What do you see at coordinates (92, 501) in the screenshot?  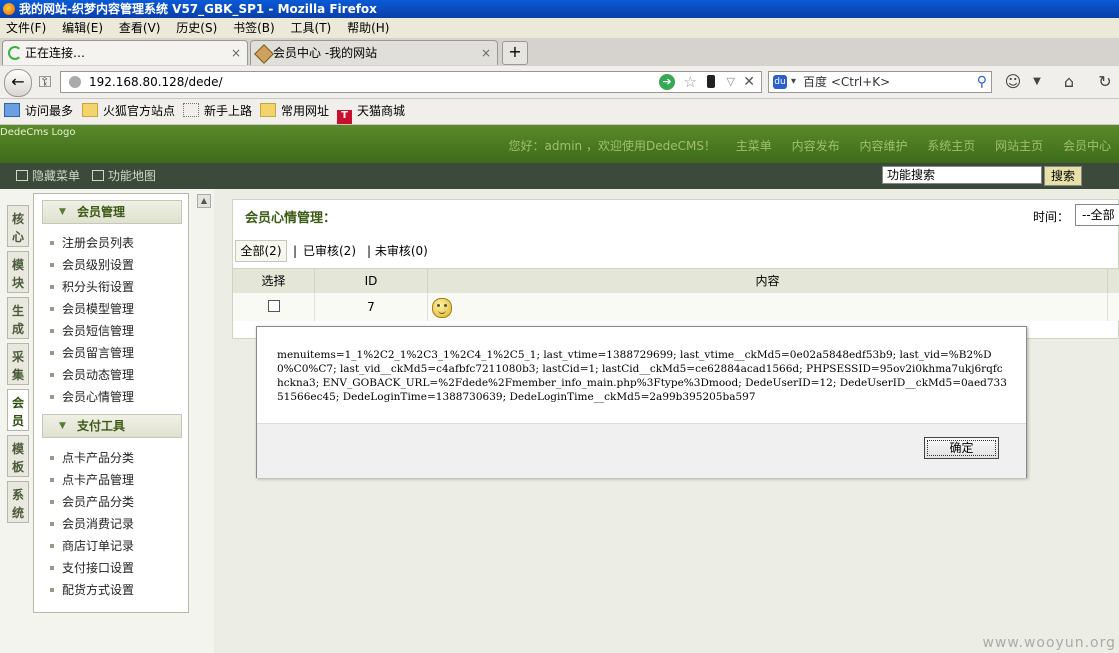 I see `menu-item-member-product-category: 会员产品分类` at bounding box center [92, 501].